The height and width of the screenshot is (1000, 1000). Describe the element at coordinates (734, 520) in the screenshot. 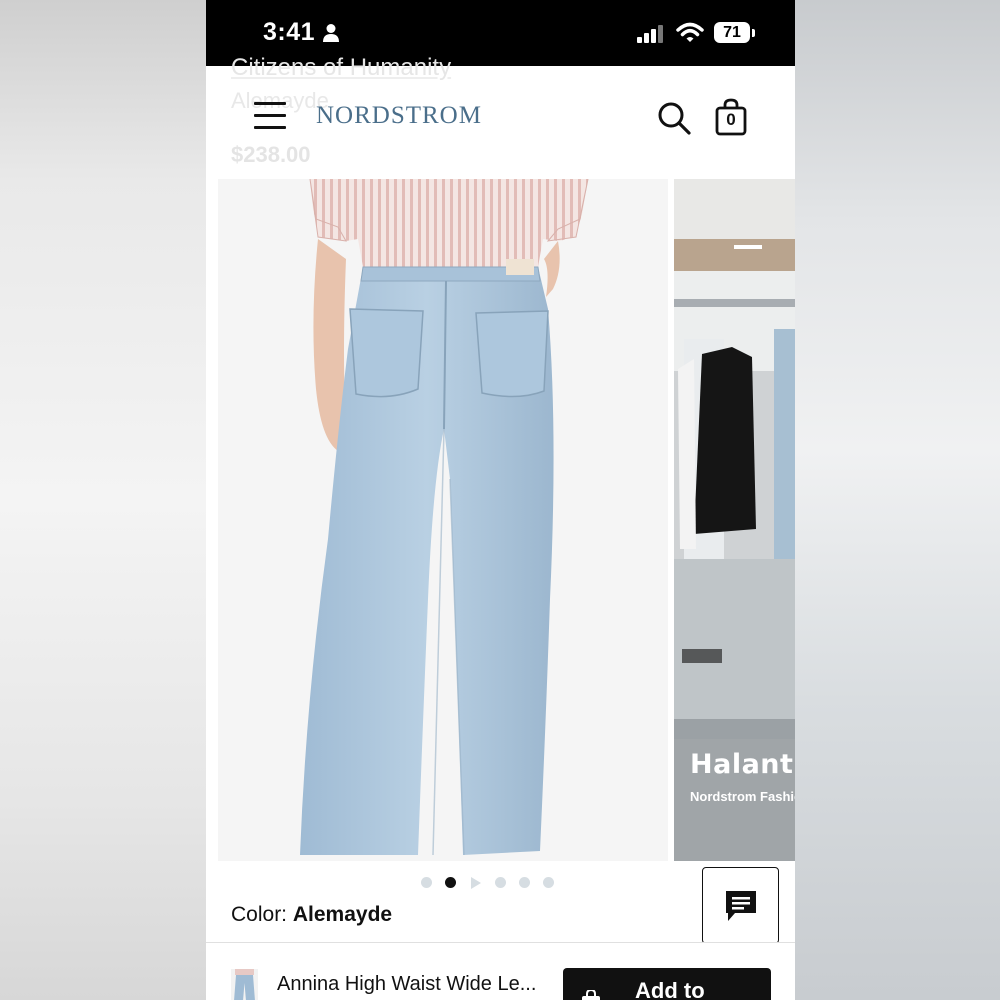

I see `promo-video-card: Halant Nordstrom Fashio` at that location.